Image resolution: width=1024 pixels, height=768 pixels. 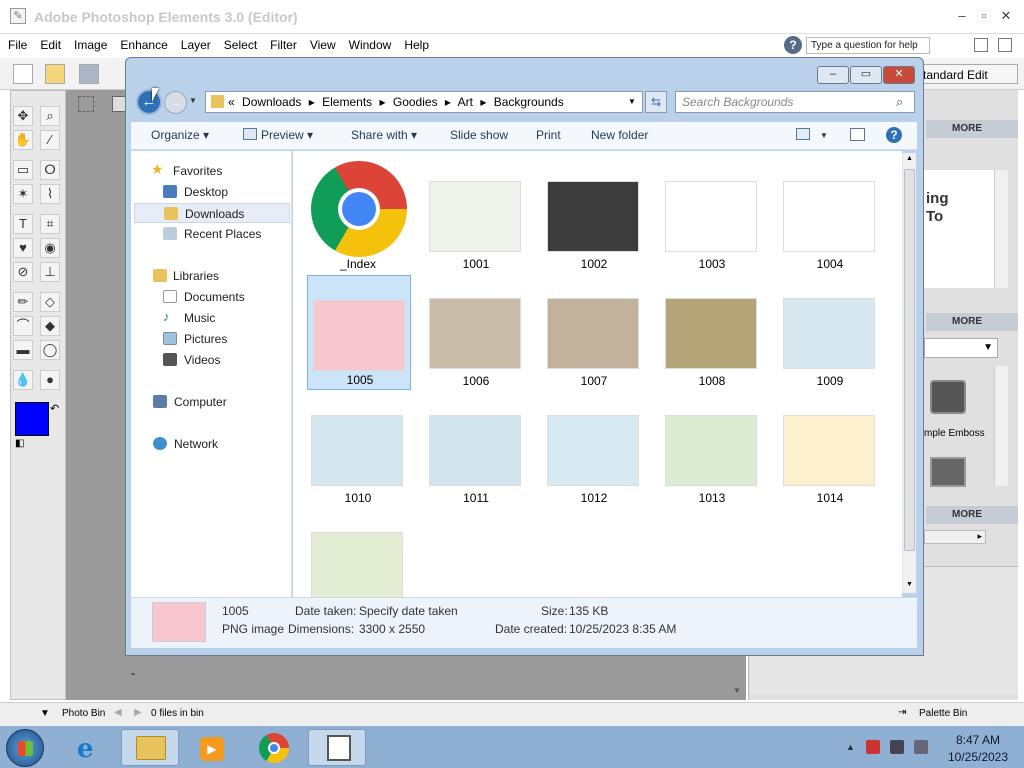 What do you see at coordinates (23, 248) in the screenshot?
I see `cookie-cutter-tool-icon: ♥` at bounding box center [23, 248].